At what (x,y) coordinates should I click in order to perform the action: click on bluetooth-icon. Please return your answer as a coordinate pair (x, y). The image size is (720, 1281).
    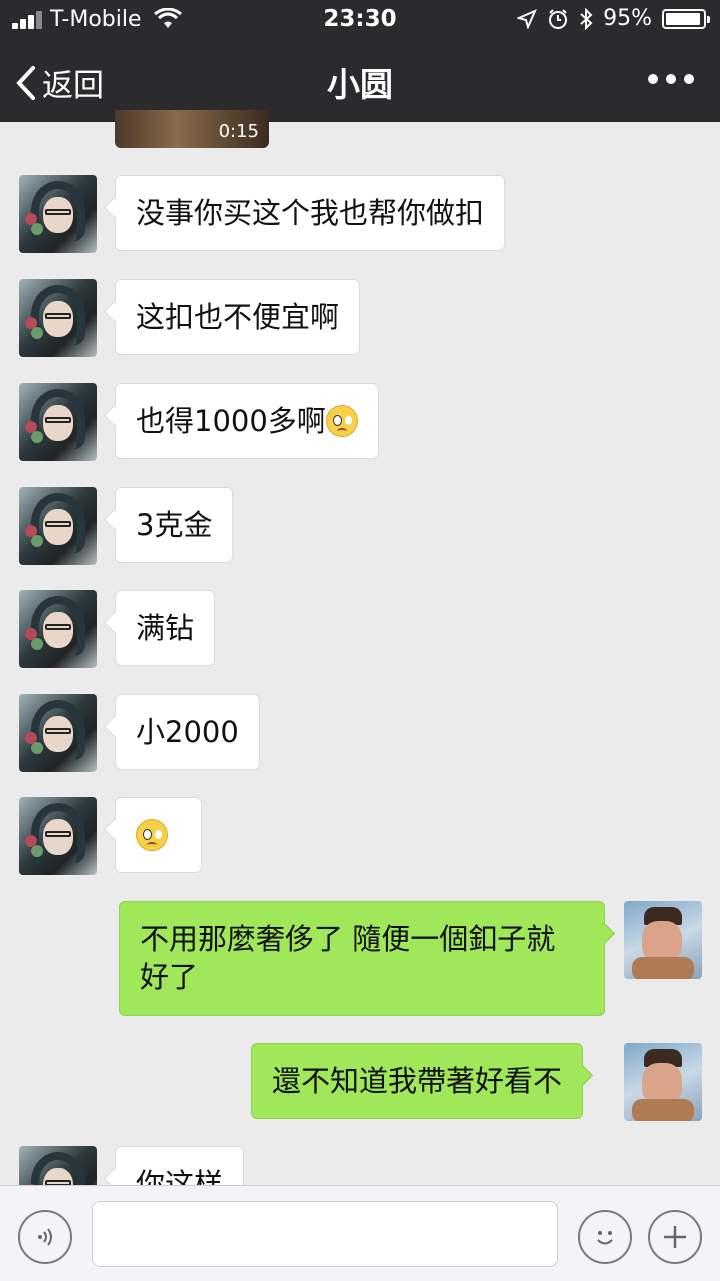
    Looking at the image, I should click on (586, 18).